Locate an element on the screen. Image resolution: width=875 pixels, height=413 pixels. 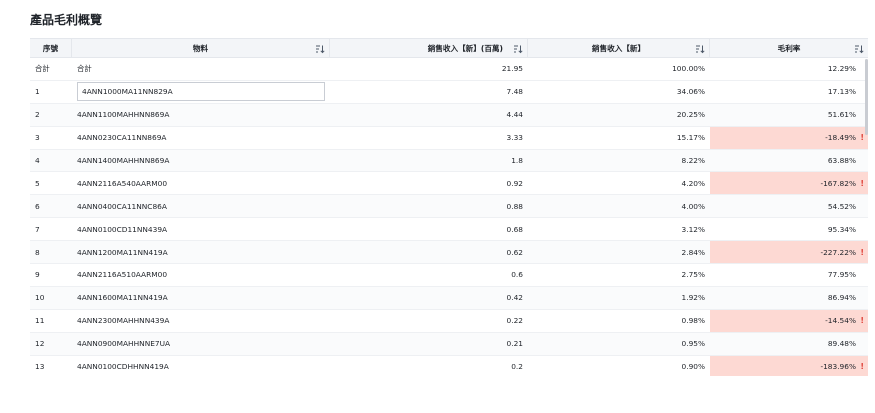
cell-margin: 86.94% is located at coordinates (789, 298).